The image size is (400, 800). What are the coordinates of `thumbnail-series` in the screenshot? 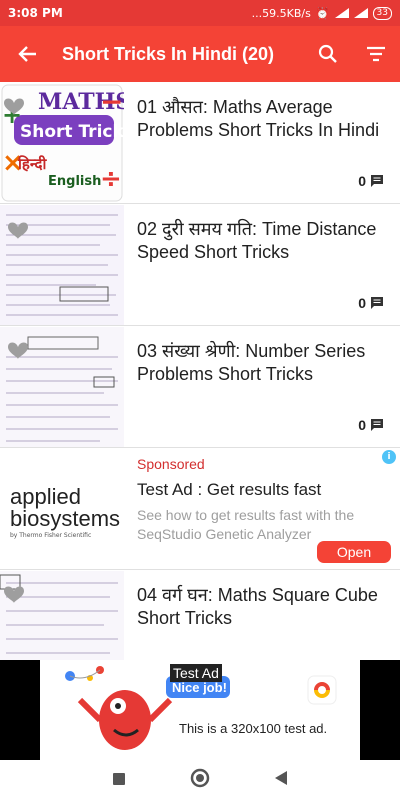 It's located at (62, 387).